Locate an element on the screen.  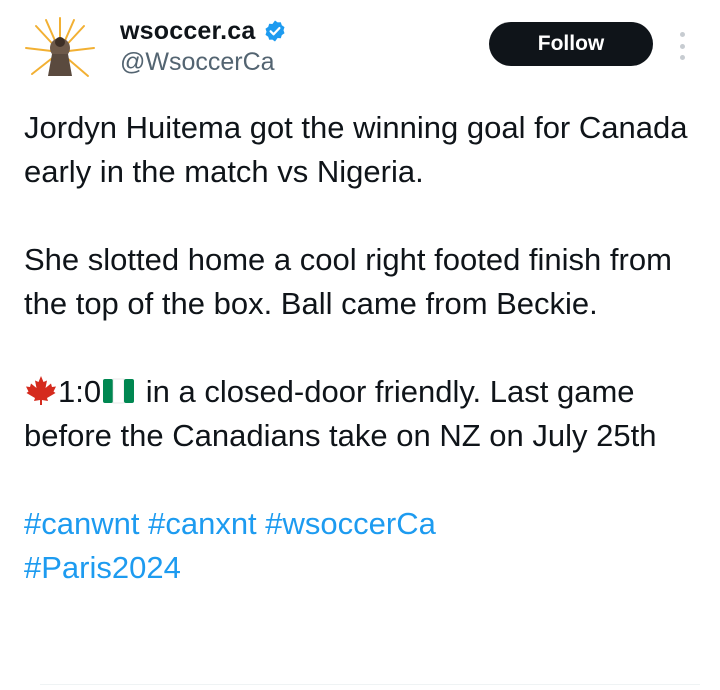
verified-badge-icon is located at coordinates (275, 31).